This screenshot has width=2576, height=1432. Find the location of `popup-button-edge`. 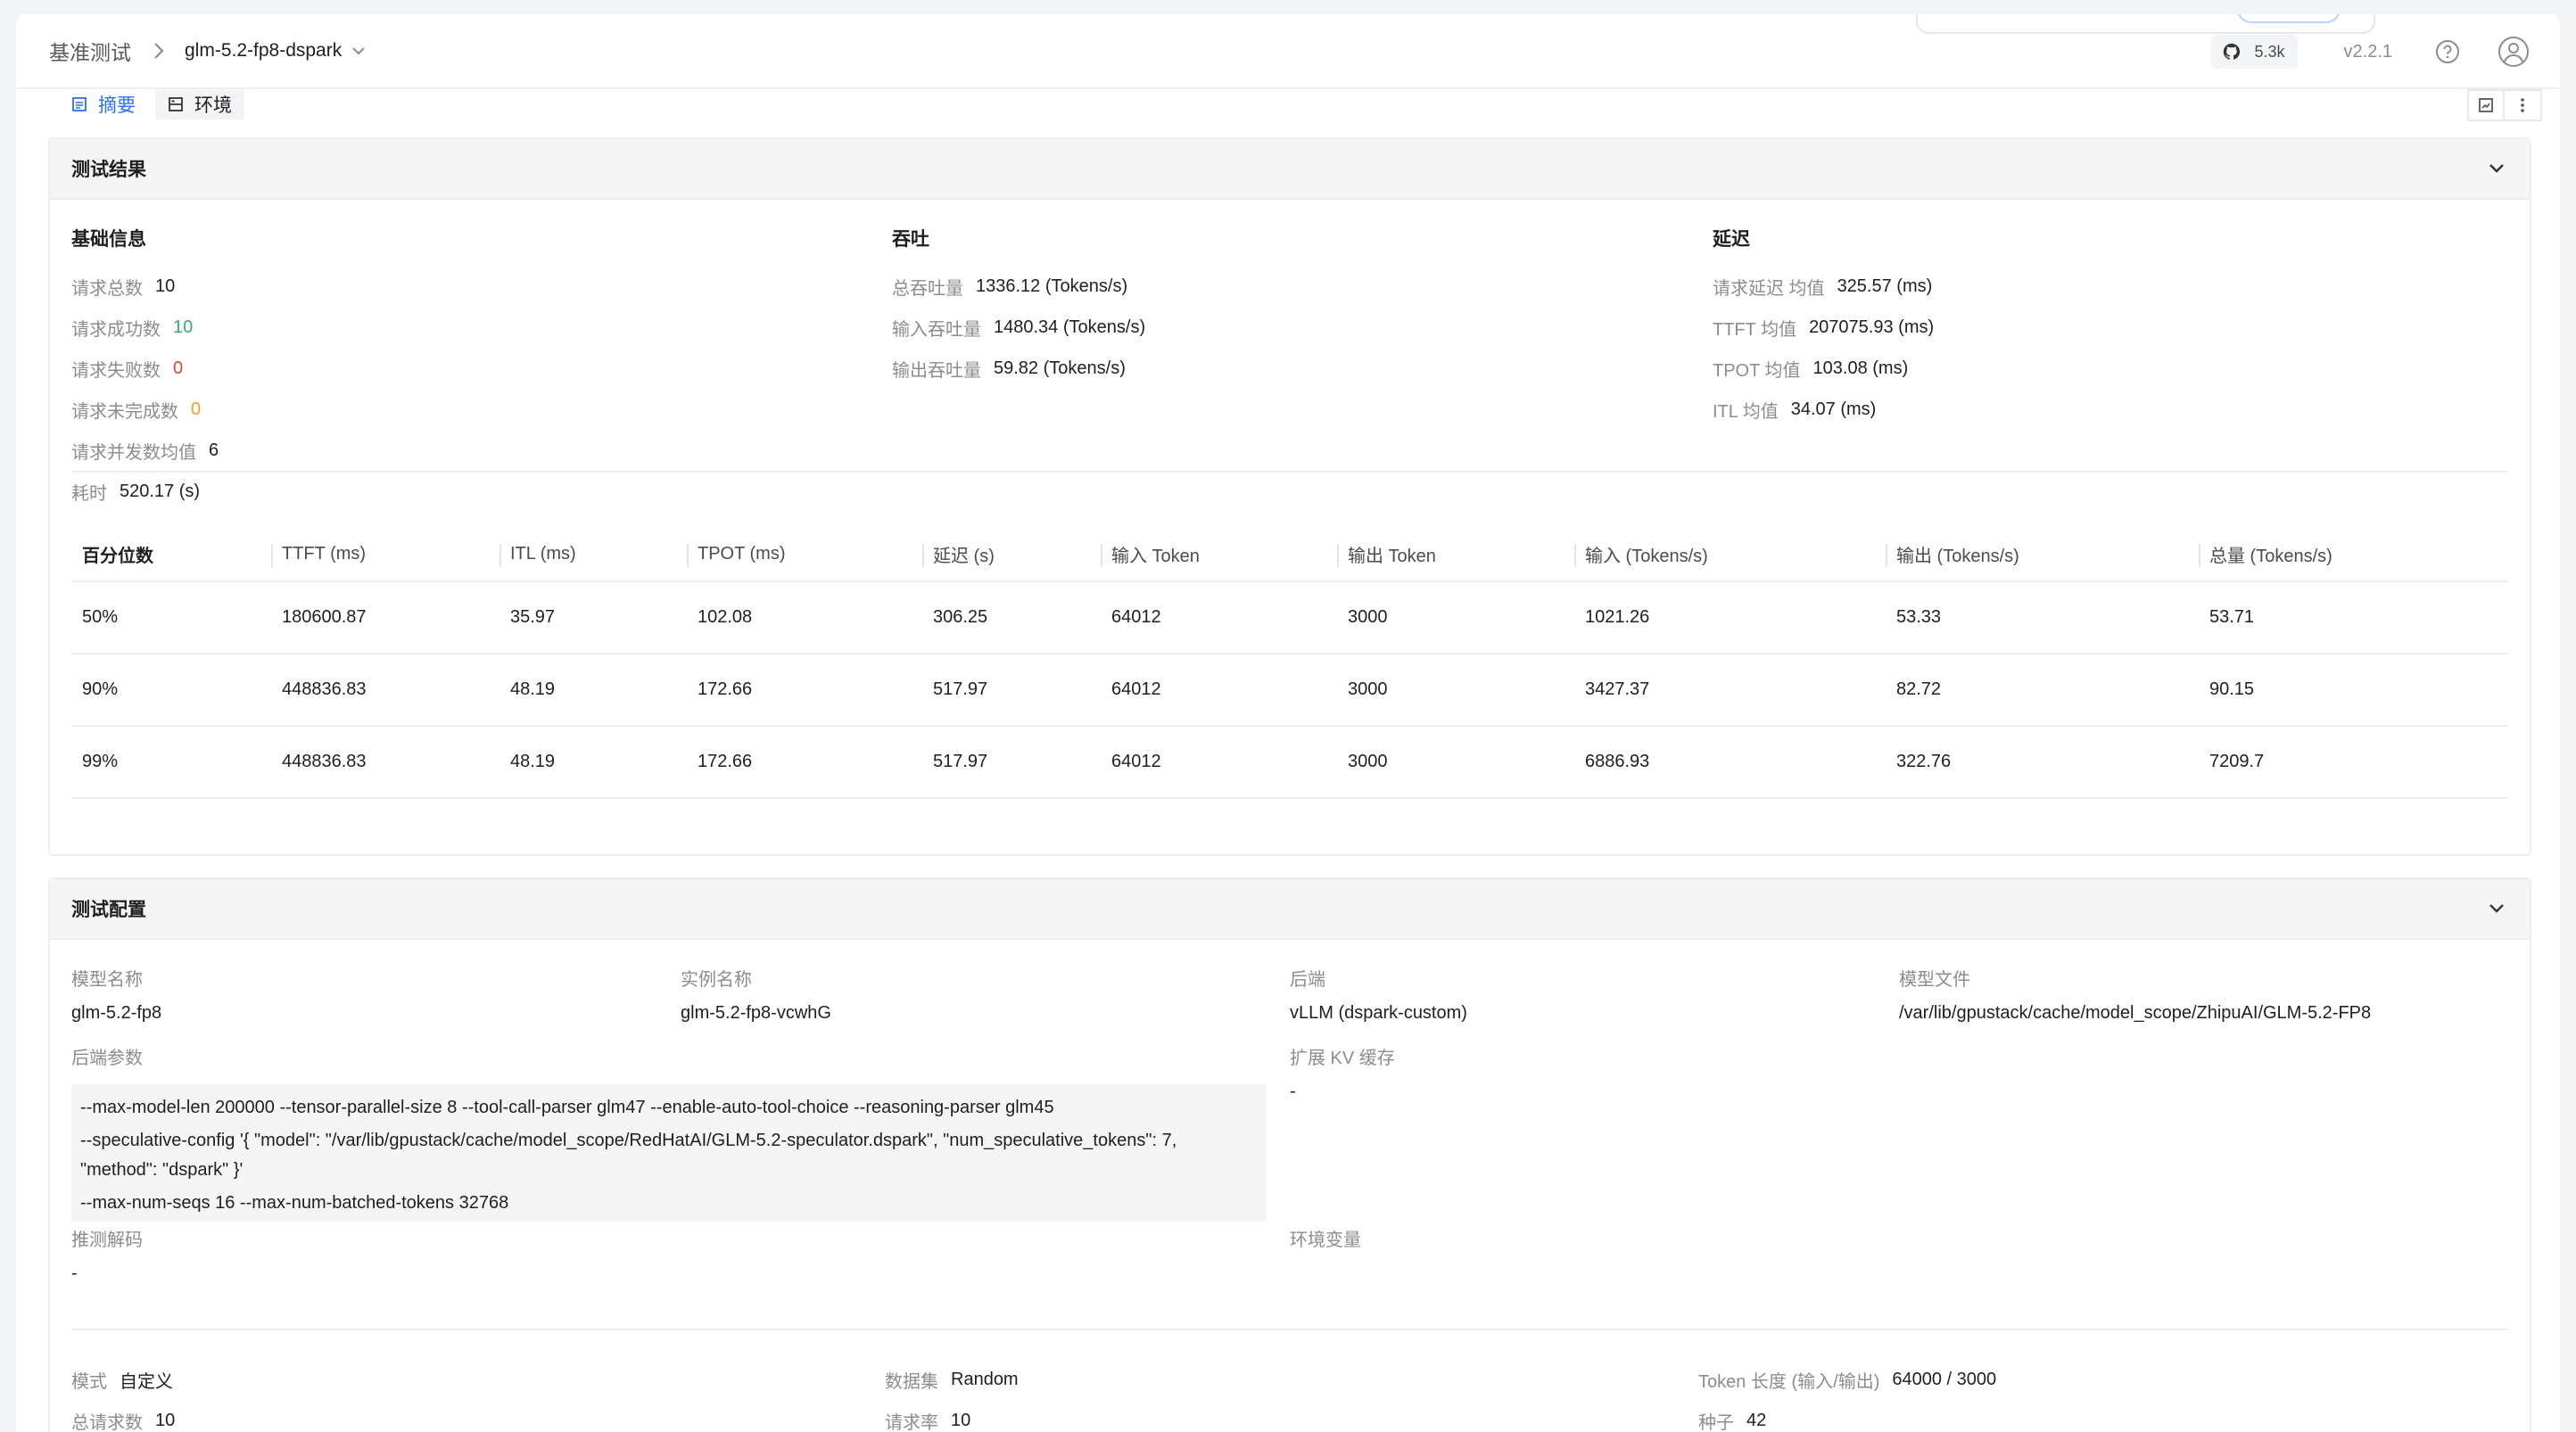

popup-button-edge is located at coordinates (2289, 18).